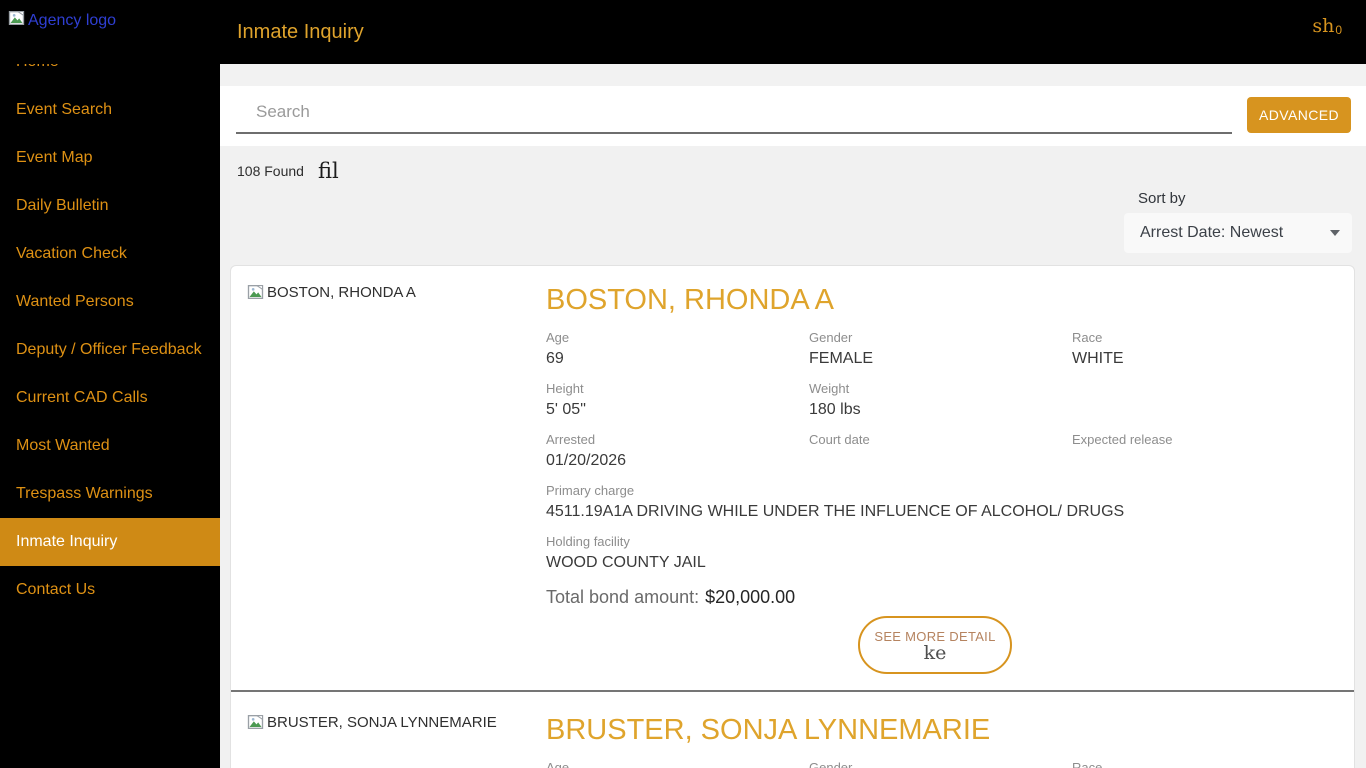 This screenshot has height=768, width=1366. What do you see at coordinates (110, 254) in the screenshot?
I see `sidebar-item-vacation-check: Vacation Check` at bounding box center [110, 254].